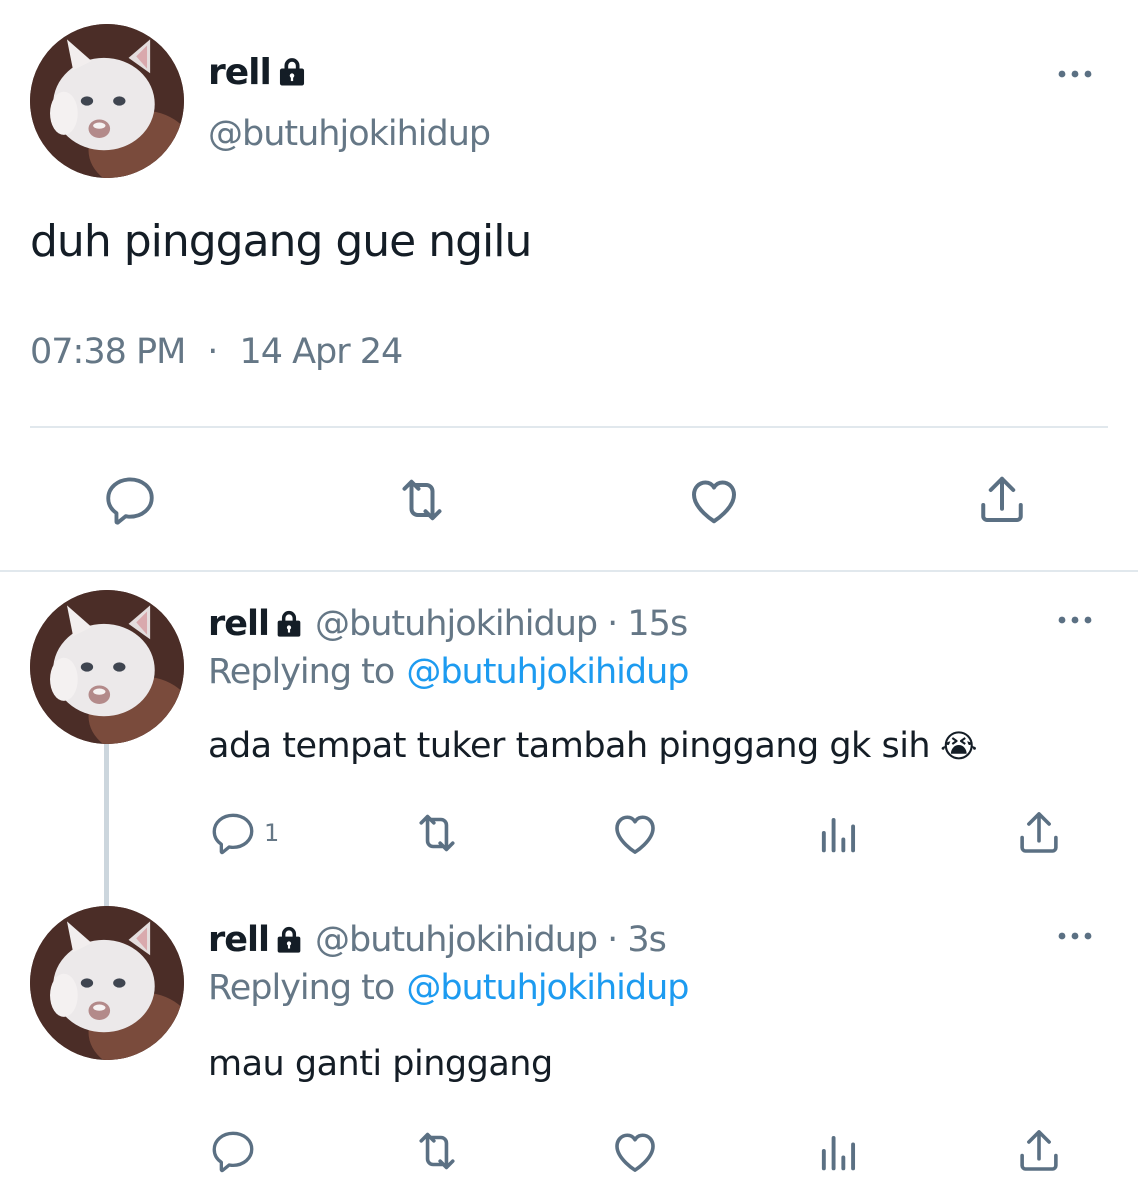 The image size is (1138, 1200). I want to click on main-tweet-text: duh pinggang gue ngilu, so click(281, 241).